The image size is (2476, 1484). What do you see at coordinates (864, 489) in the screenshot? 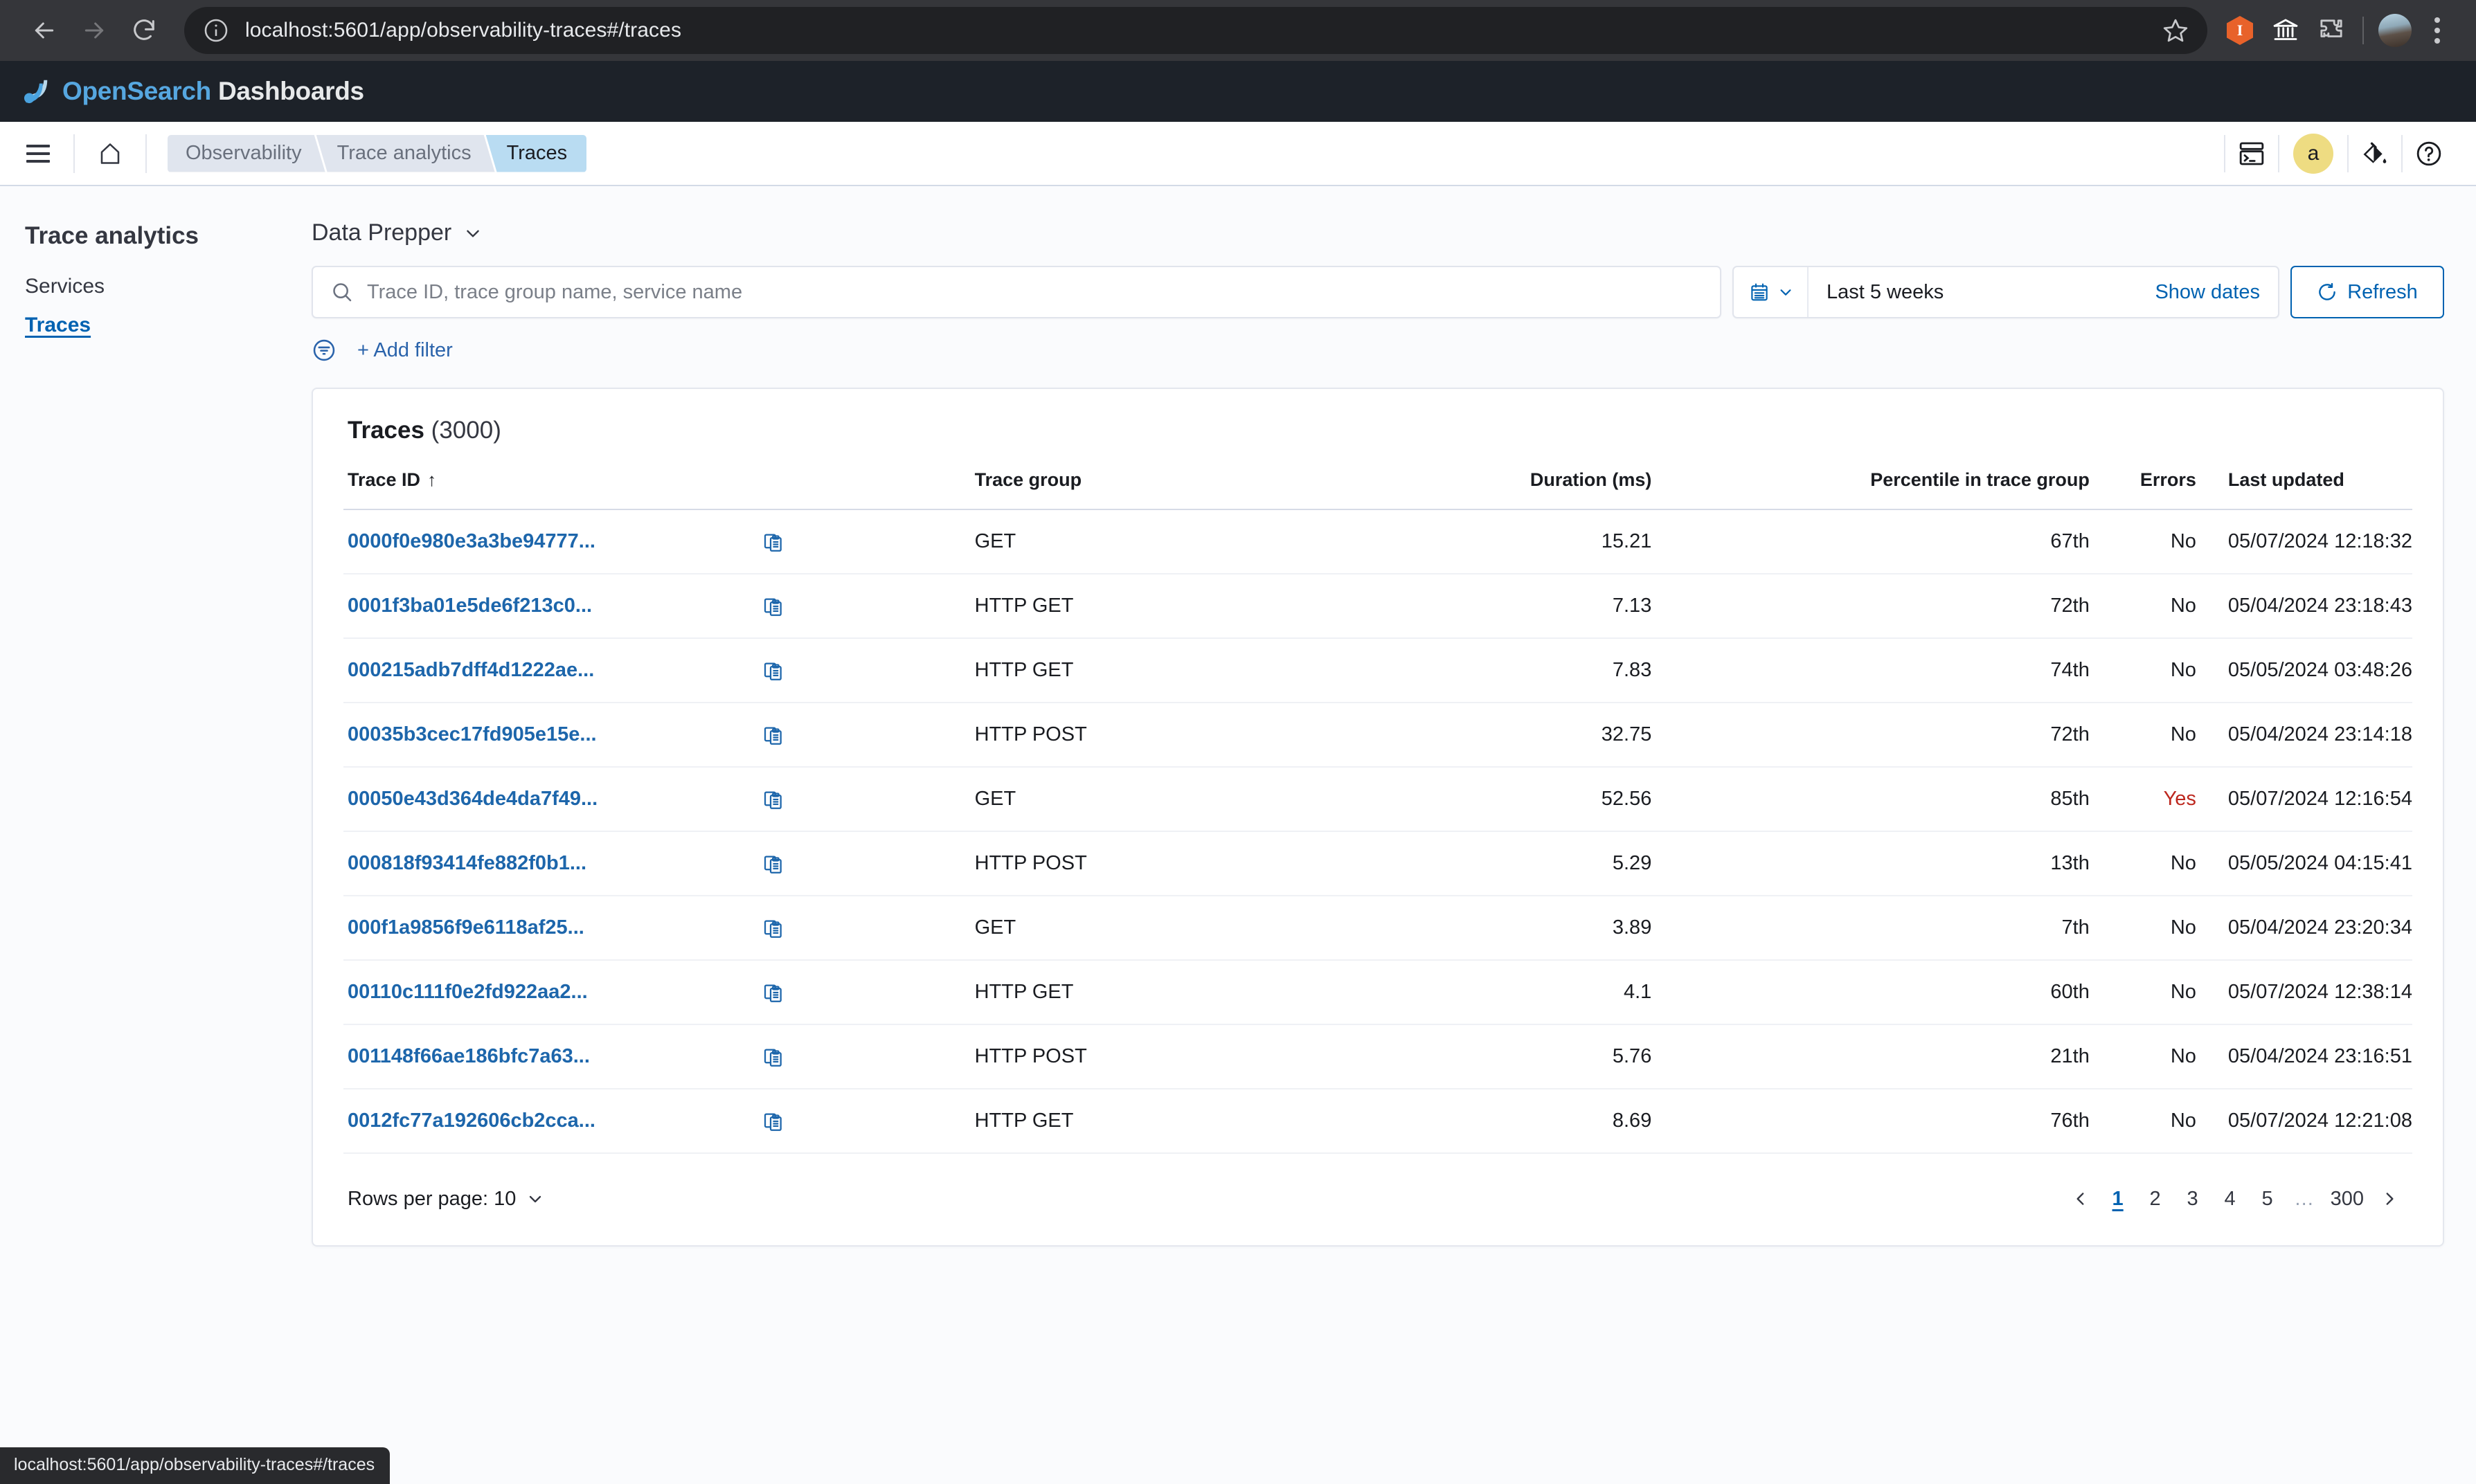
I see `column-header-copy` at bounding box center [864, 489].